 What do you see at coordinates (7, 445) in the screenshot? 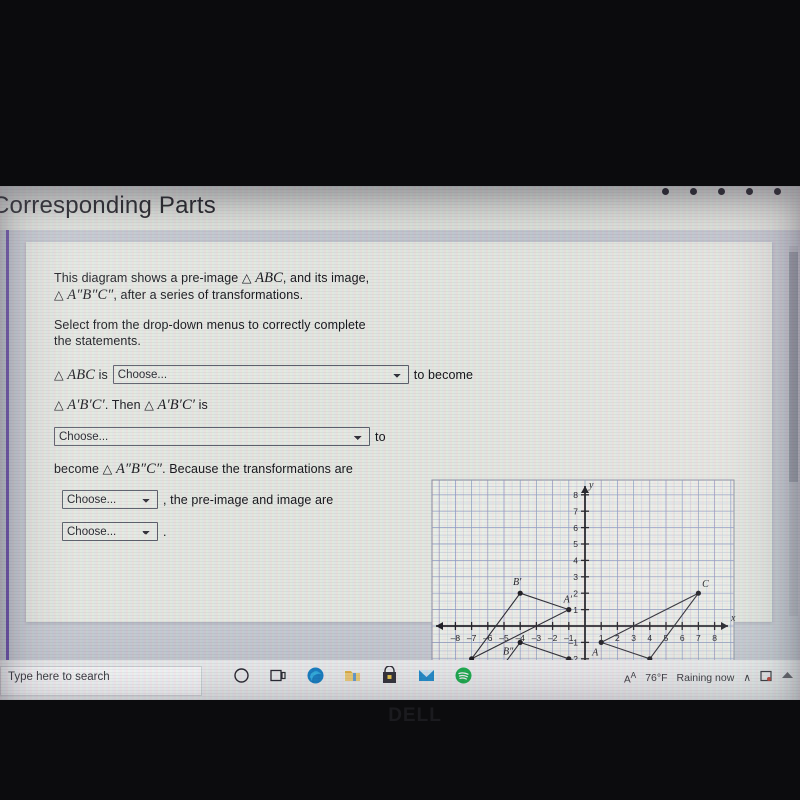
I see `left-accent-bar` at bounding box center [7, 445].